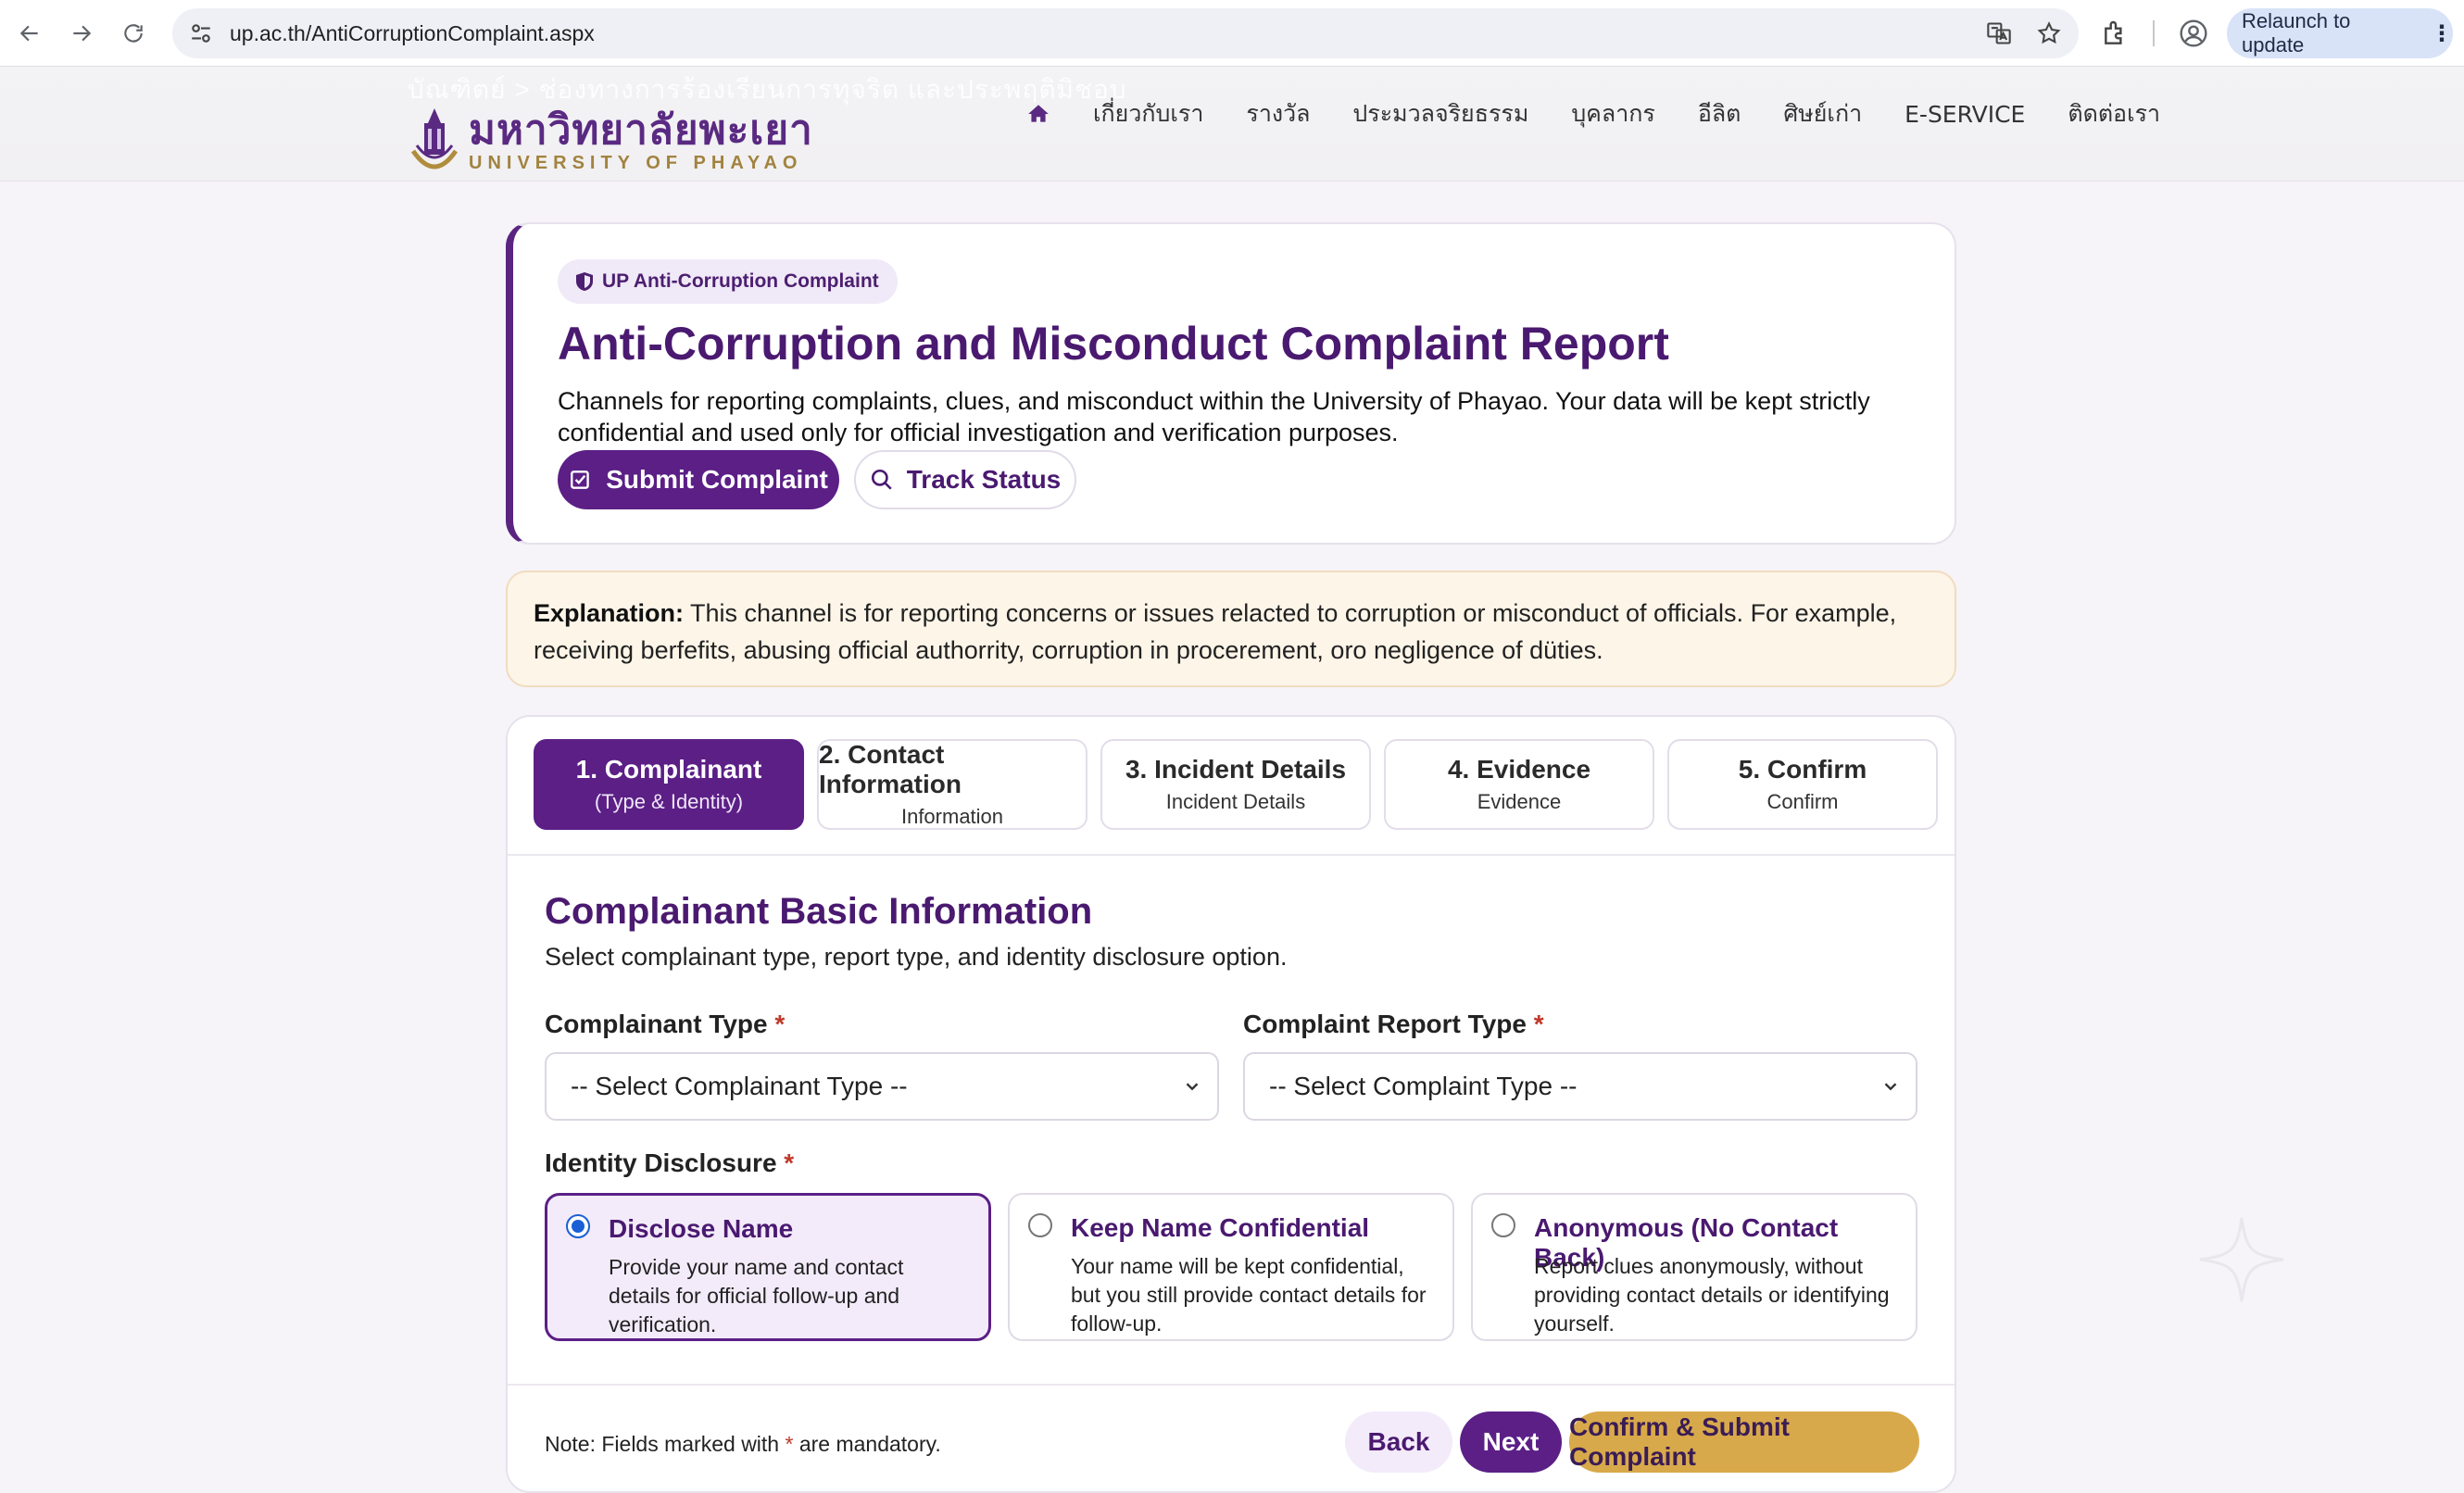 The image size is (2464, 1493). Describe the element at coordinates (1999, 33) in the screenshot. I see `translate-icon` at that location.